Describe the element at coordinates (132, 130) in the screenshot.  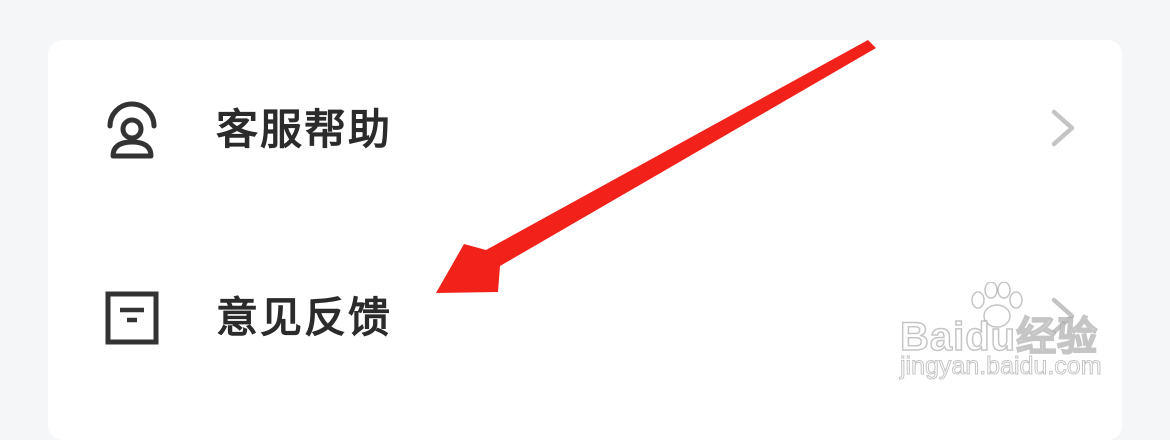
I see `customer-service-icon` at that location.